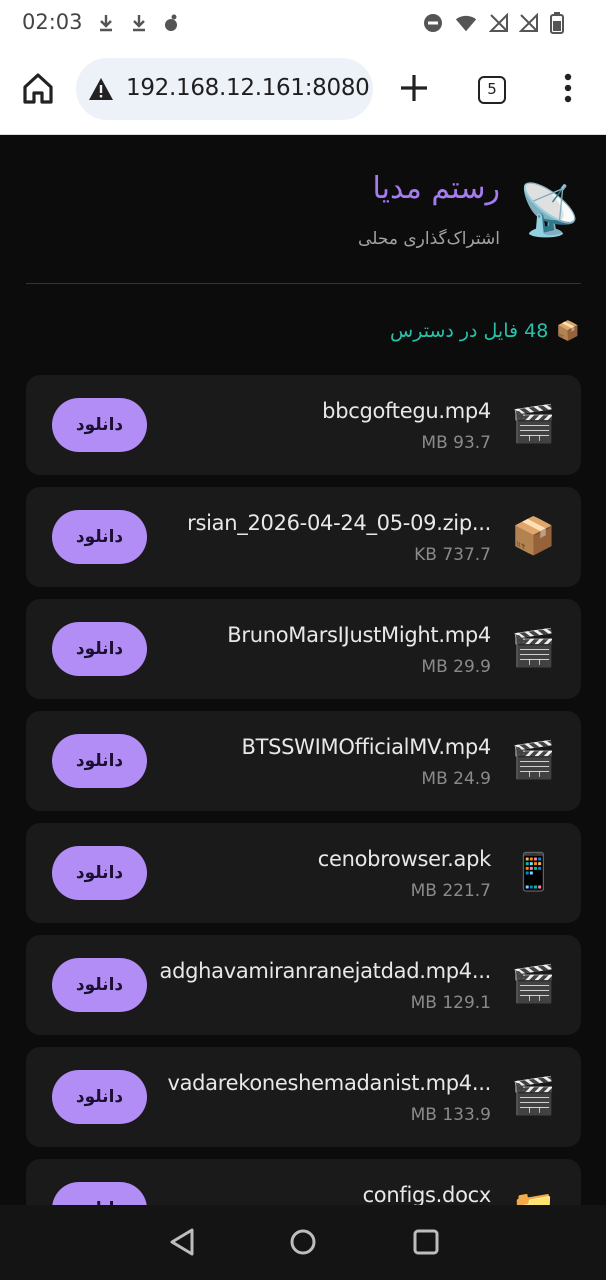 The width and height of the screenshot is (606, 1280). What do you see at coordinates (404, 859) in the screenshot?
I see `file-name: cenobrowser.apk` at bounding box center [404, 859].